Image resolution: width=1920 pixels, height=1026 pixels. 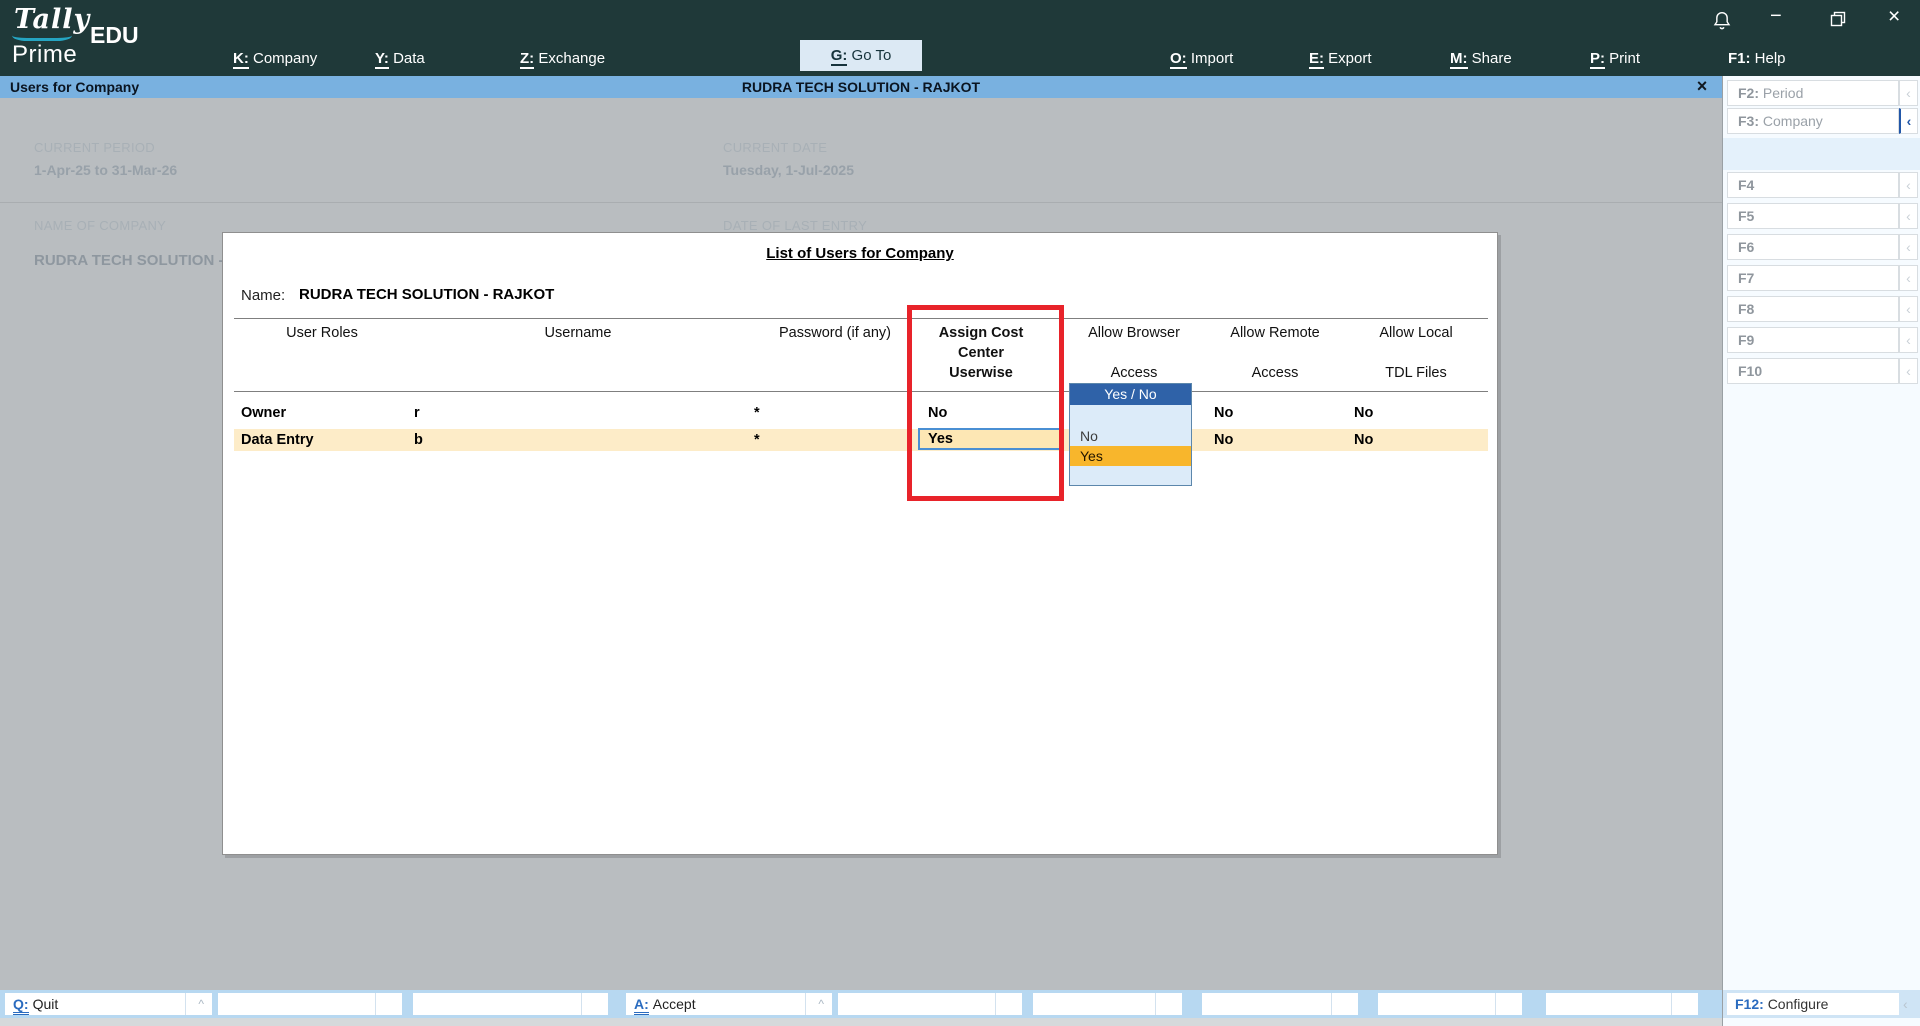 I want to click on col-user-roles: User Roles, so click(x=322, y=333).